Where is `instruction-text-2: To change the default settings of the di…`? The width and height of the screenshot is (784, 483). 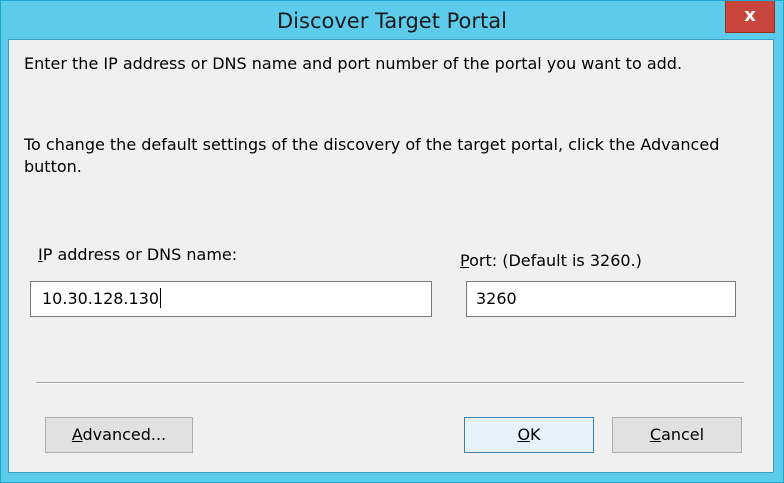 instruction-text-2: To change the default settings of the di… is located at coordinates (372, 155).